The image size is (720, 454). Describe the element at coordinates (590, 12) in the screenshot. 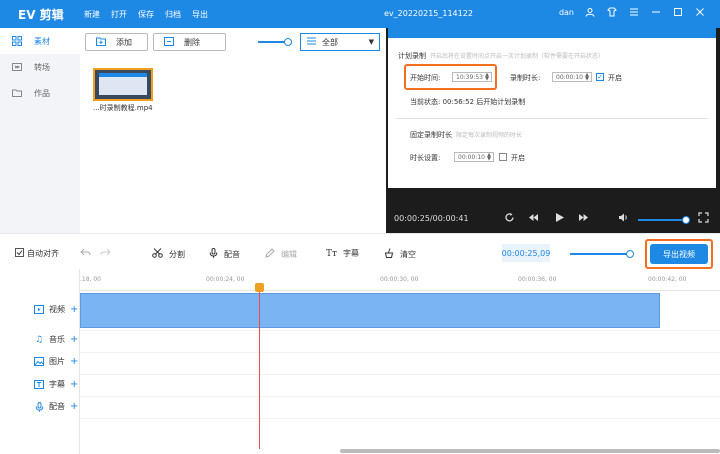

I see `user-icon` at that location.